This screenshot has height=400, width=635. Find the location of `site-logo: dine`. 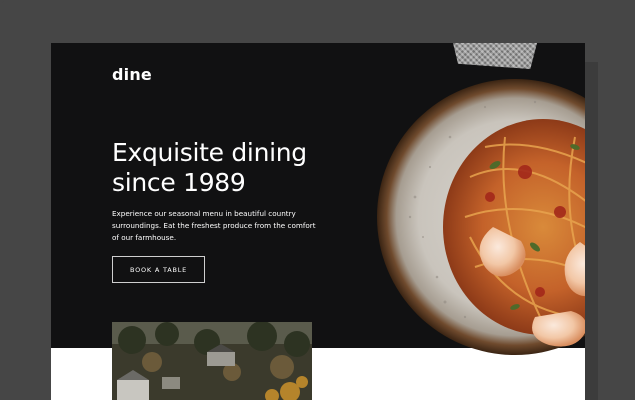

site-logo: dine is located at coordinates (132, 74).